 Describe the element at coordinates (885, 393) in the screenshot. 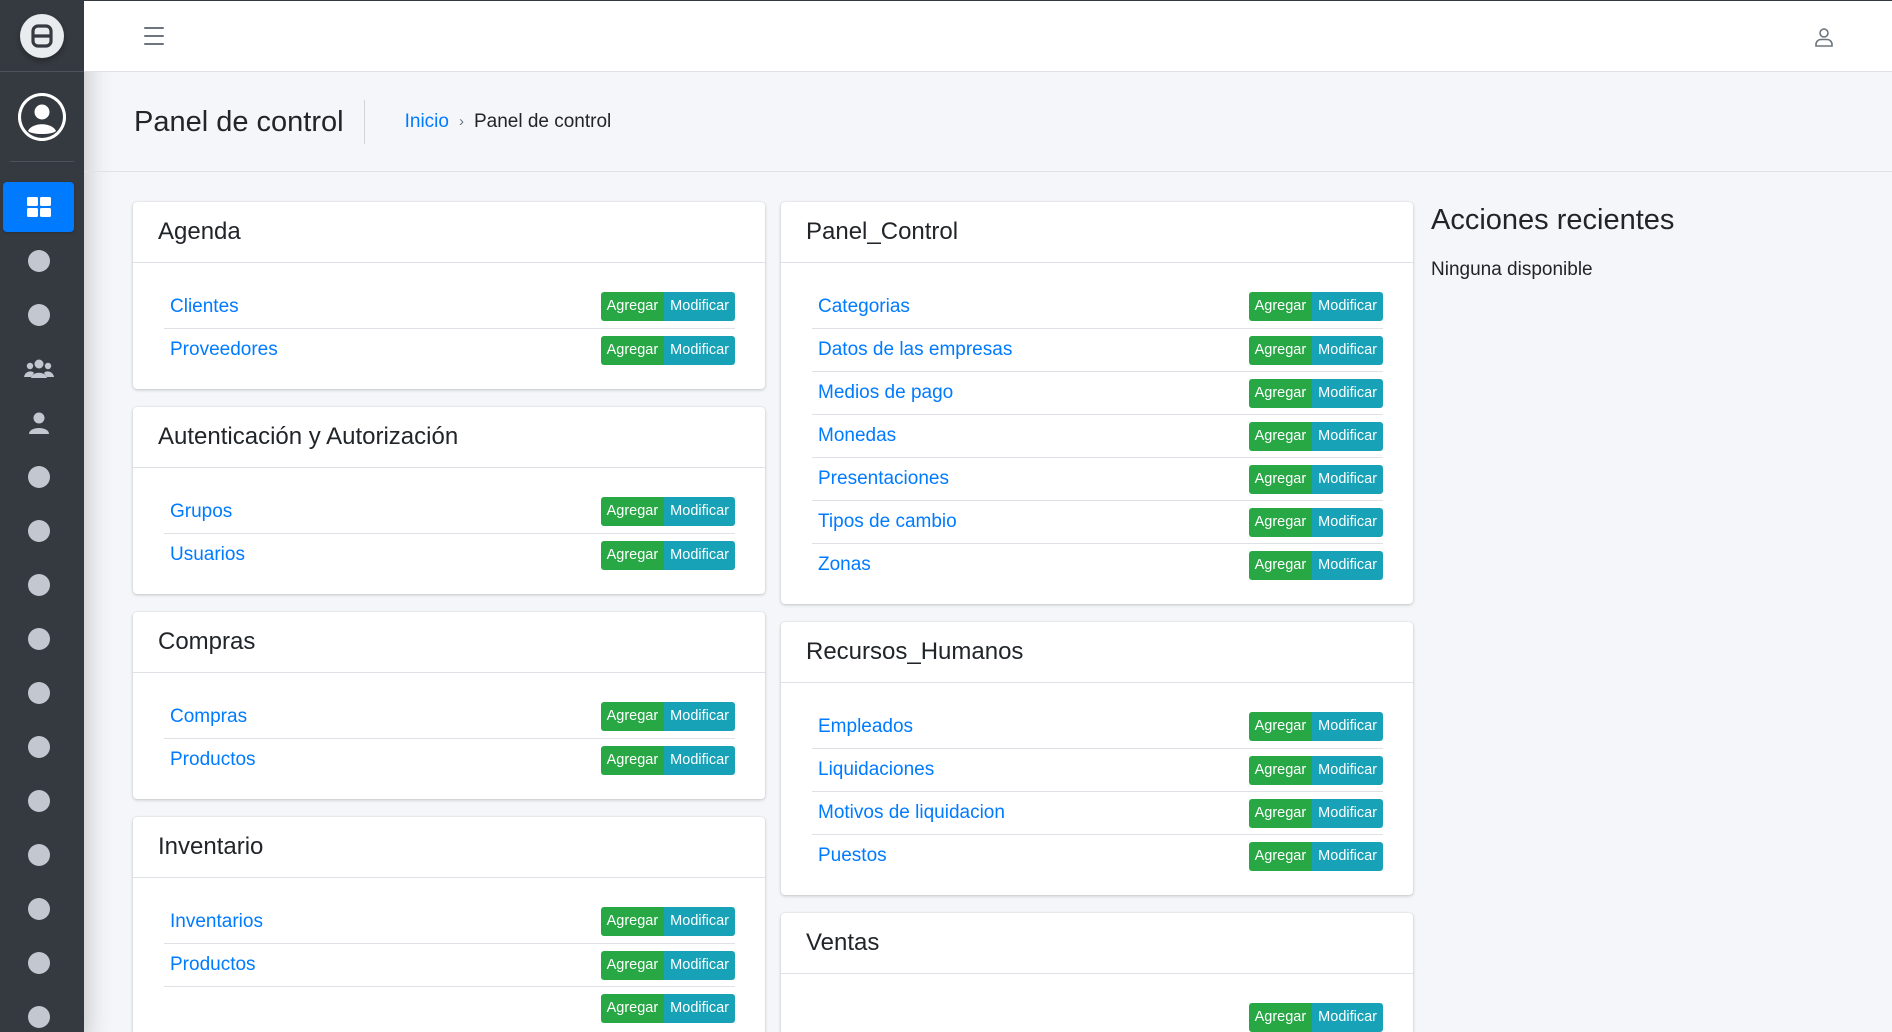

I see `model-link: Medios de pago` at that location.